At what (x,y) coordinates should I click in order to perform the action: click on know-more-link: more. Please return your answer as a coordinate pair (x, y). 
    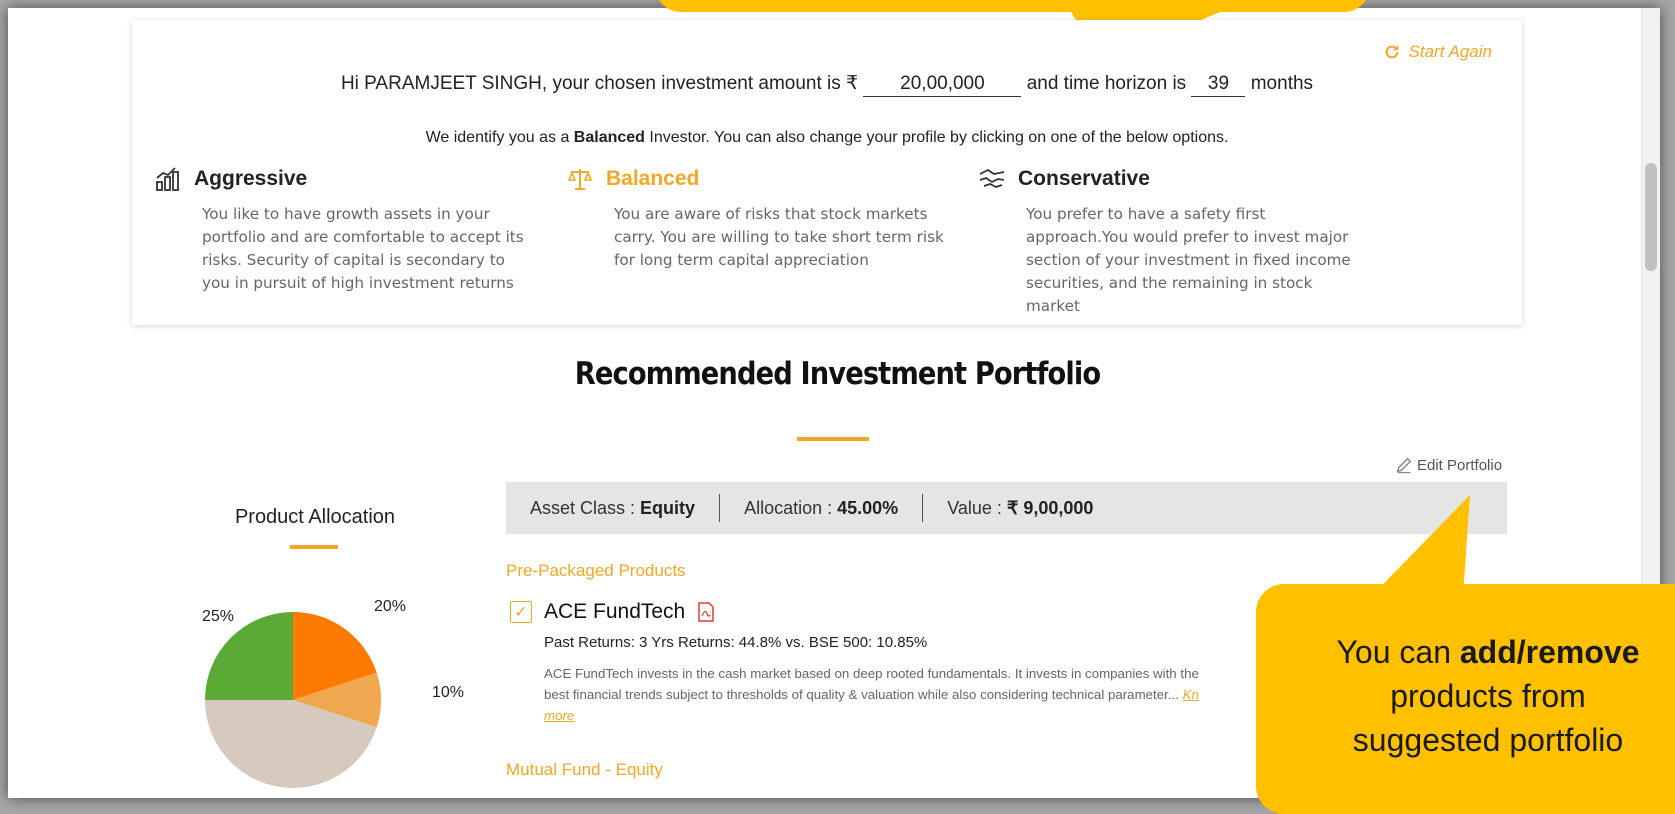
    Looking at the image, I should click on (559, 715).